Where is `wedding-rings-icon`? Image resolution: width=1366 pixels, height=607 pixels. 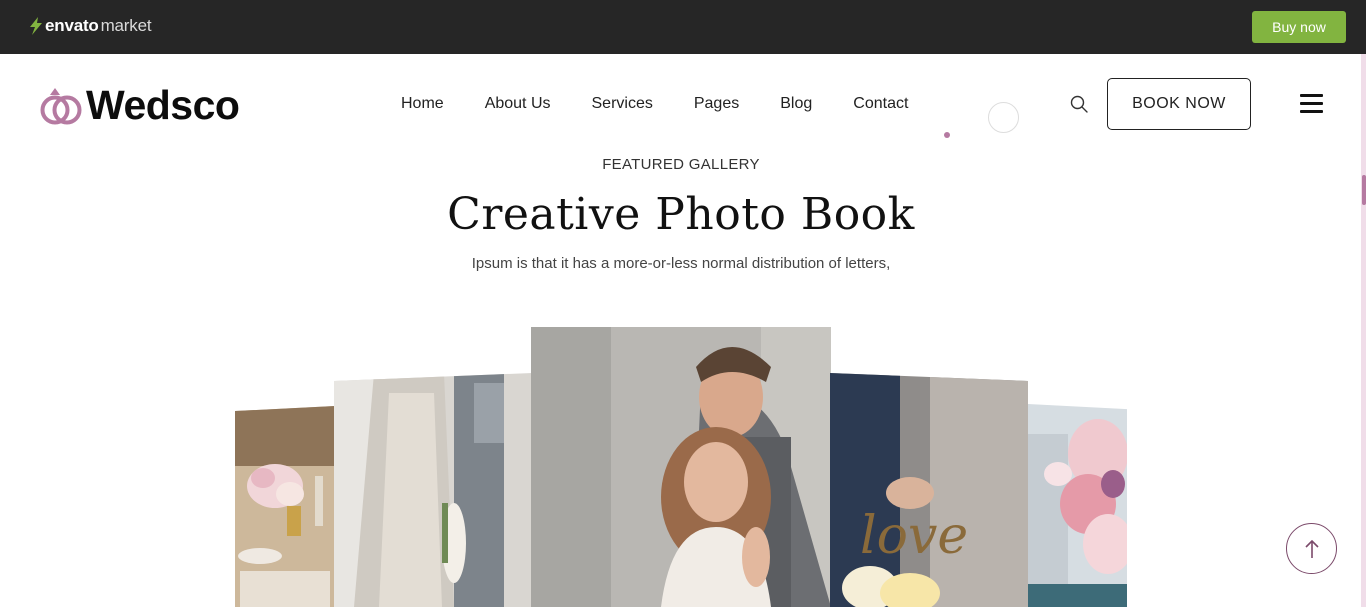
wedding-rings-icon is located at coordinates (61, 105).